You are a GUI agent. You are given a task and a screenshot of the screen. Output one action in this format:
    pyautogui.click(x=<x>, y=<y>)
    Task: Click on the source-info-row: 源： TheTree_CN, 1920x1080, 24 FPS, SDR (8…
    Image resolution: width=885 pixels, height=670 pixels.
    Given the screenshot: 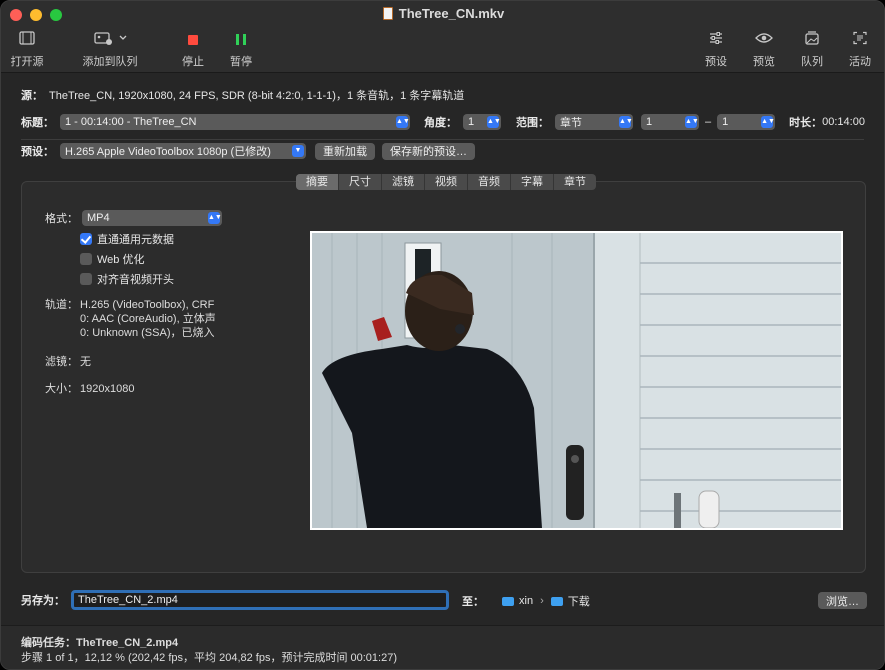 What is the action you would take?
    pyautogui.click(x=242, y=95)
    